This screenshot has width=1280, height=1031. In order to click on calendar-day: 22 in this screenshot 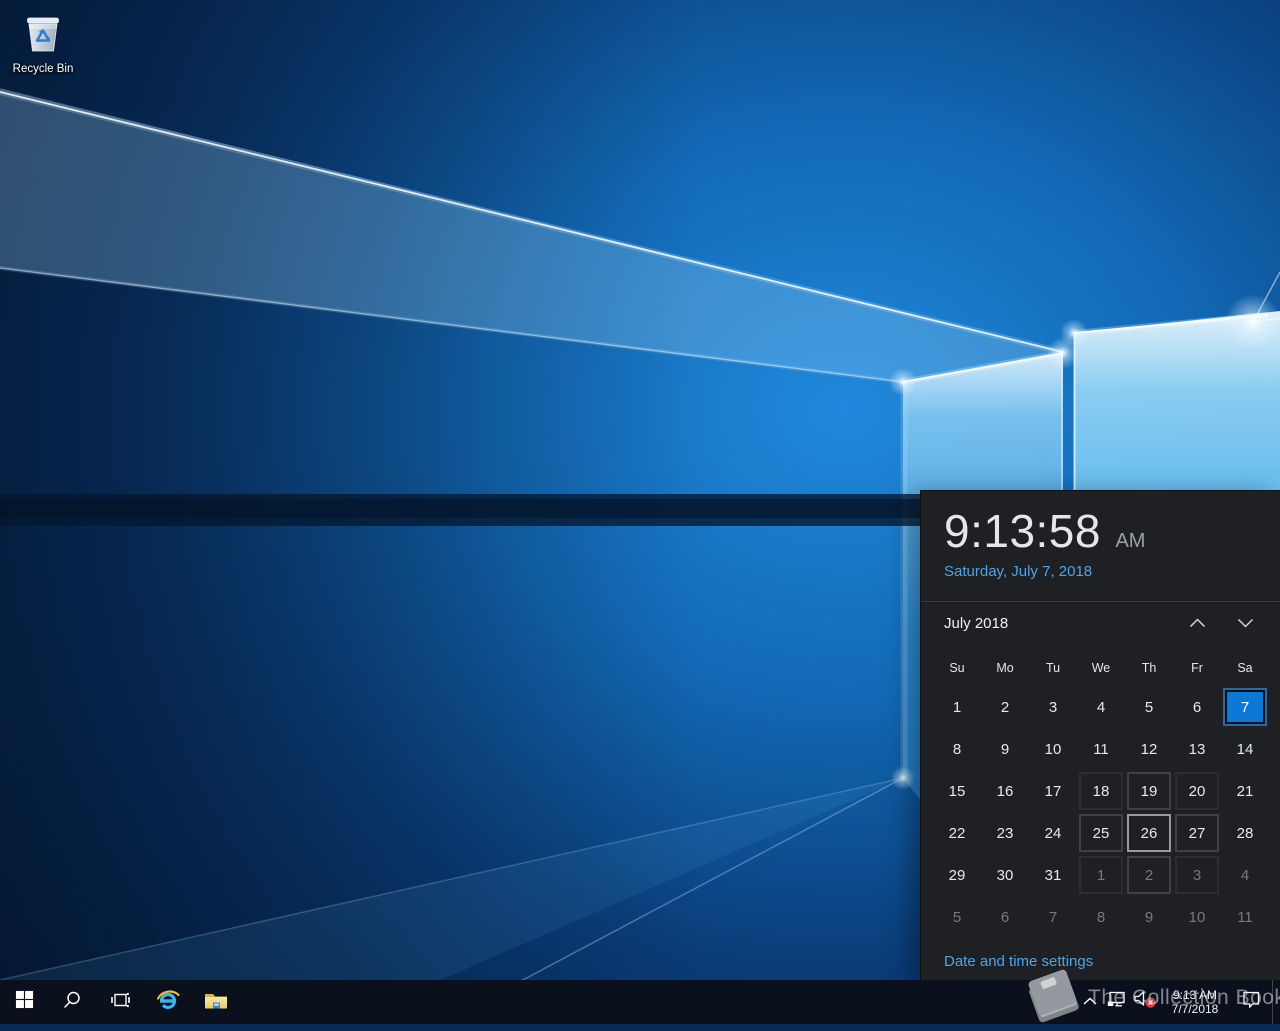, I will do `click(957, 833)`.